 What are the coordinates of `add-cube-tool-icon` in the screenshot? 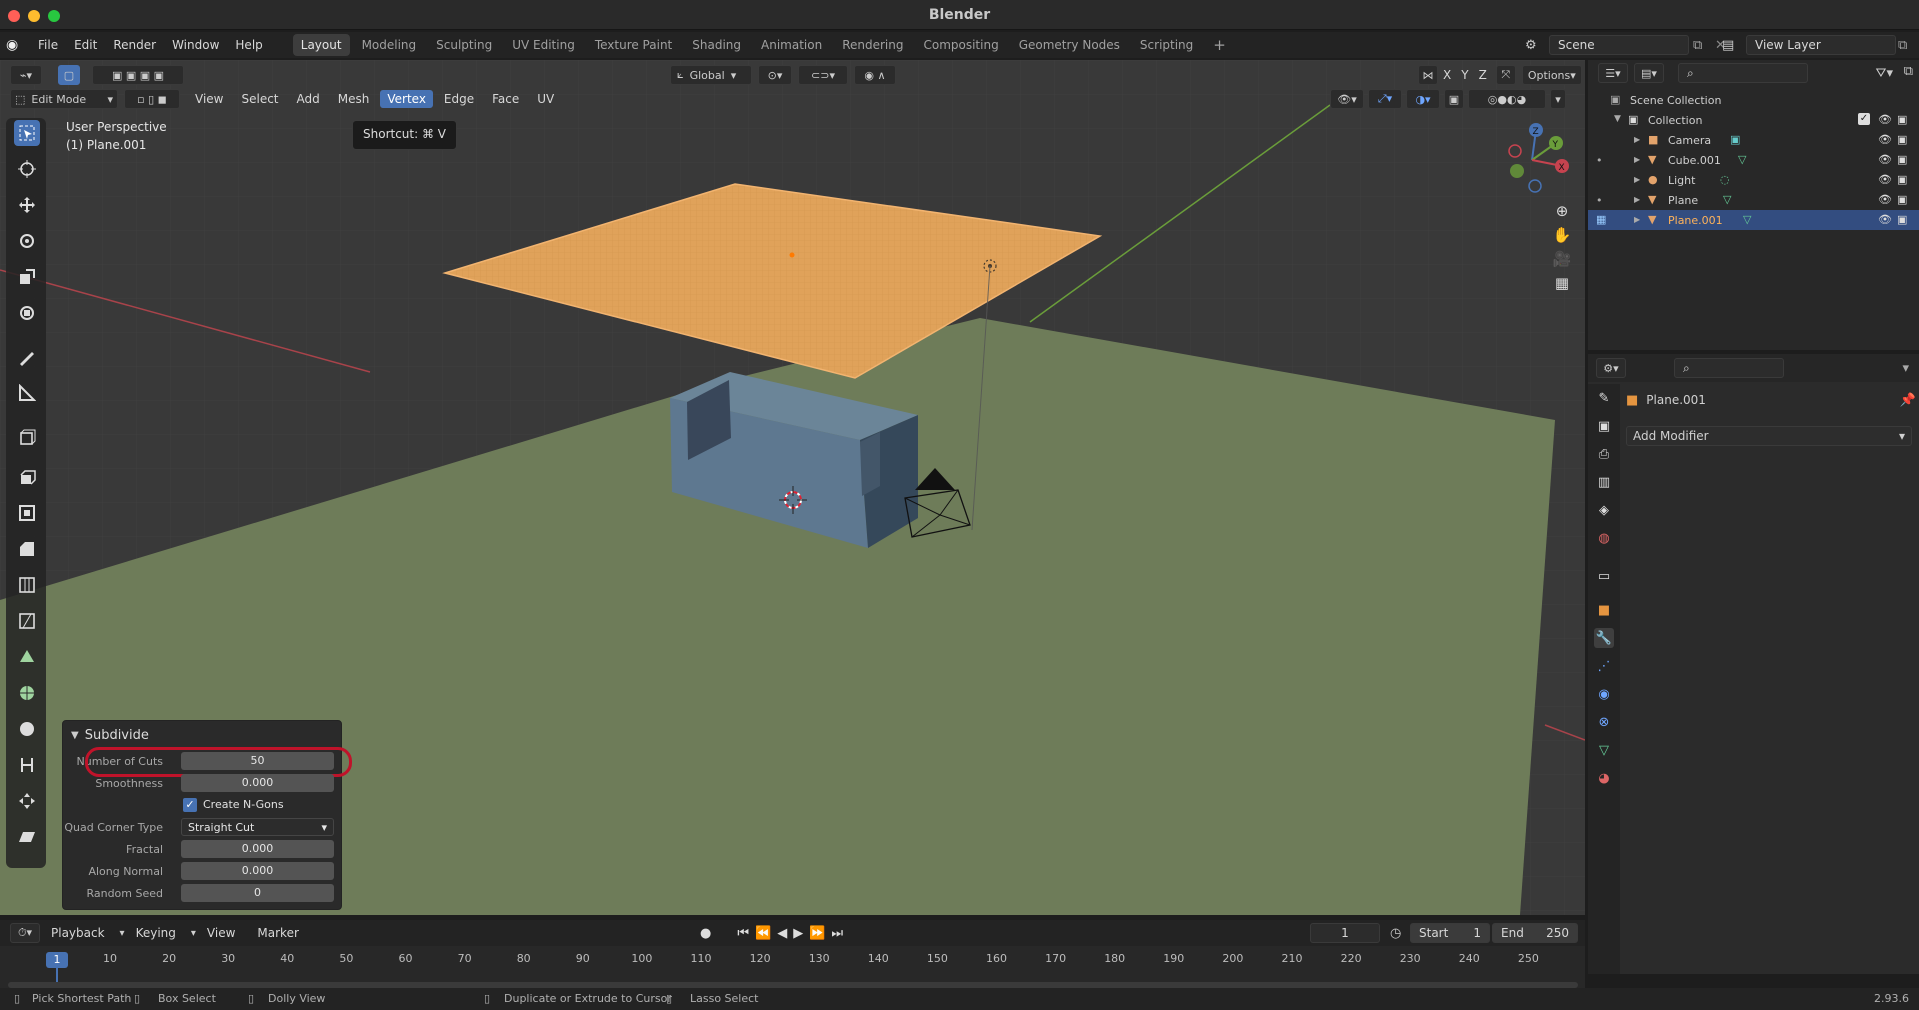 It's located at (27, 437).